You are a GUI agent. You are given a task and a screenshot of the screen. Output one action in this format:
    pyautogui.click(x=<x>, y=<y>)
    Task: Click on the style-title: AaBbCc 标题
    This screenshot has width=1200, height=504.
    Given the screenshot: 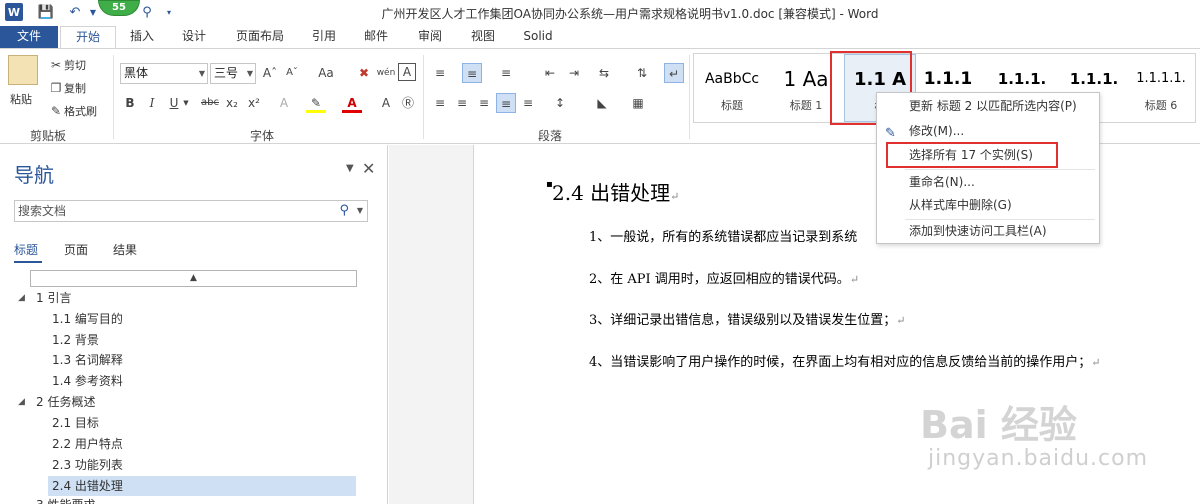 What is the action you would take?
    pyautogui.click(x=732, y=88)
    